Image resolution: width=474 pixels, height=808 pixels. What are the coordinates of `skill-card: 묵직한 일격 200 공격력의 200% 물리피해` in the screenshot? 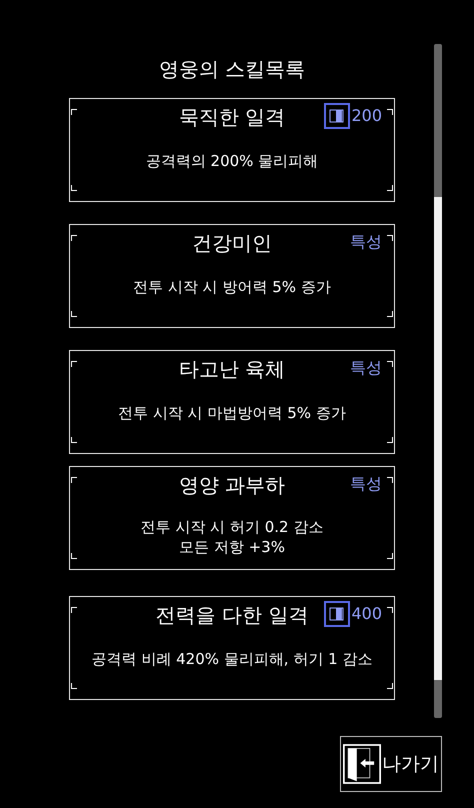 It's located at (232, 150).